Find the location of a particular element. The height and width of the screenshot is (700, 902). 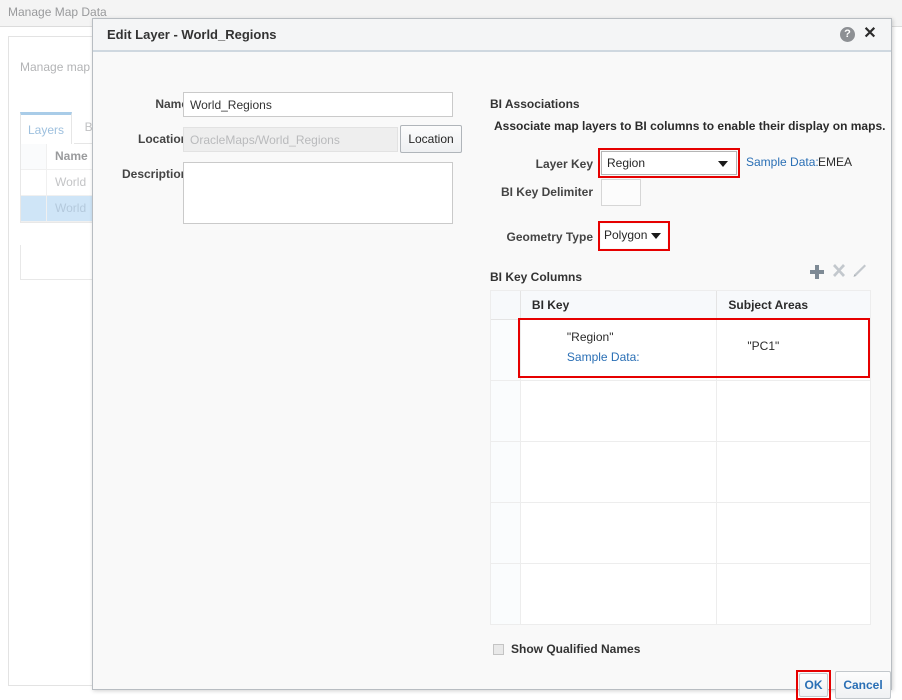

layer-key-sample-data-value: EMEA is located at coordinates (835, 162).